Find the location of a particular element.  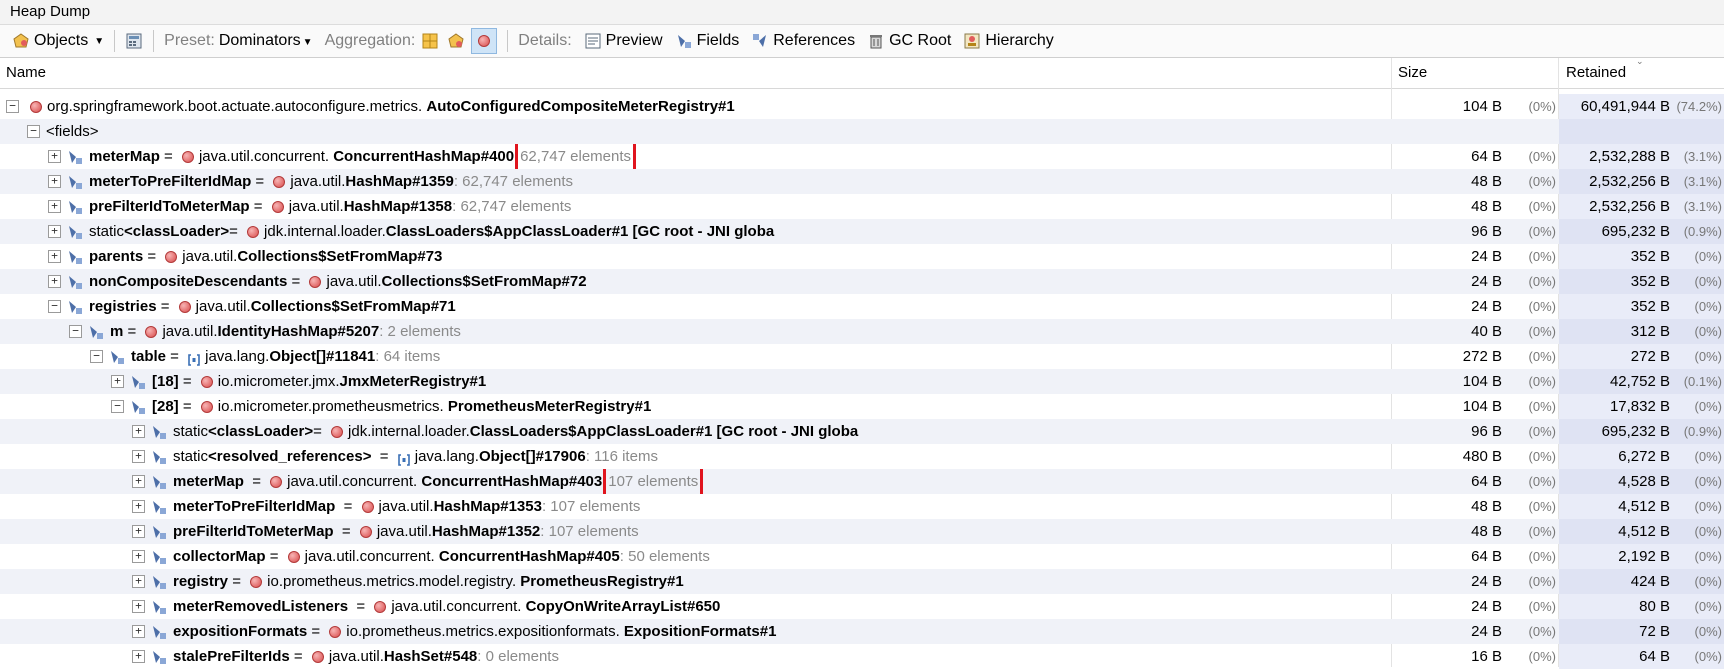

no-aggregation-button is located at coordinates (484, 41).